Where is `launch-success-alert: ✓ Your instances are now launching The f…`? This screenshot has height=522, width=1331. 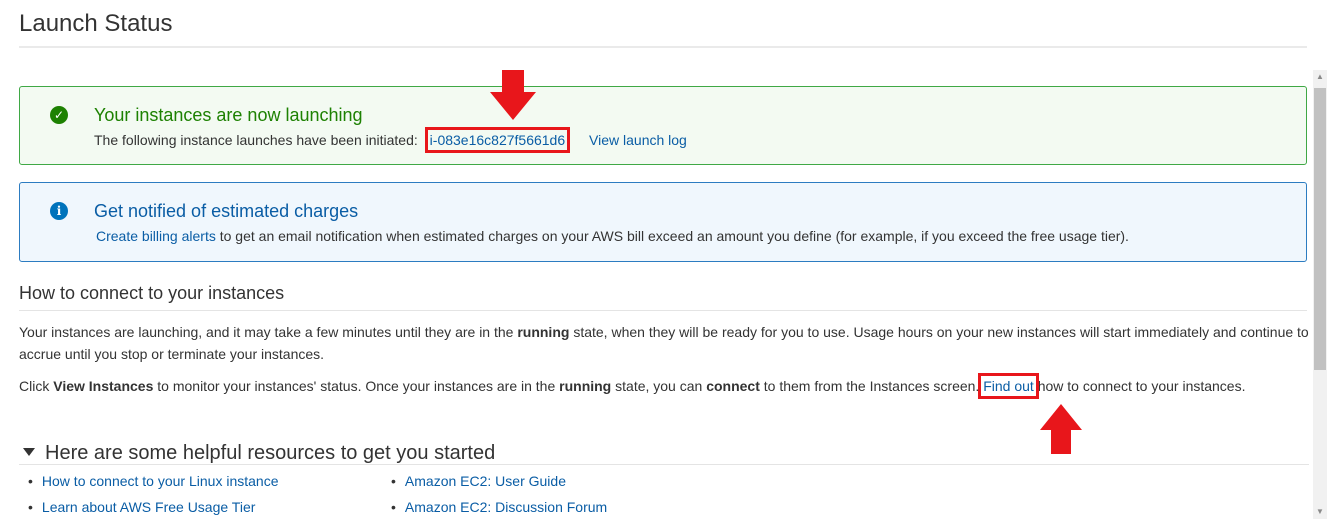
launch-success-alert: ✓ Your instances are now launching The f… is located at coordinates (663, 125).